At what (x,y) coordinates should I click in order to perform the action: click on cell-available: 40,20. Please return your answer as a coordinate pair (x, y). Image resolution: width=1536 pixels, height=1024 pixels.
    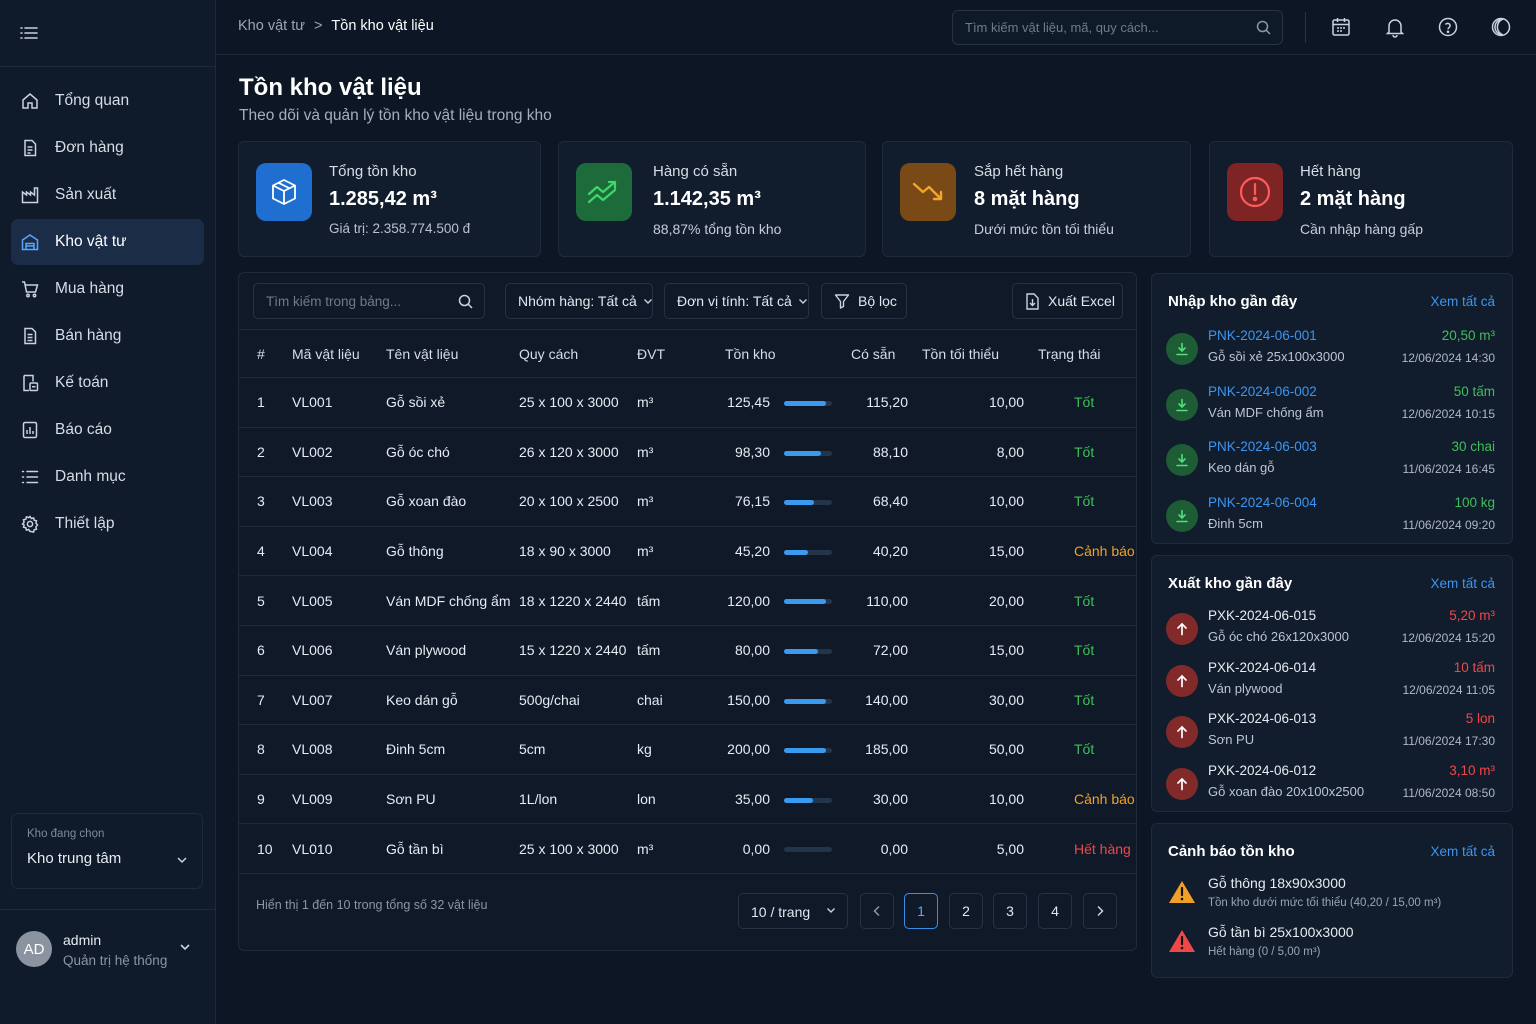
    Looking at the image, I should click on (886, 551).